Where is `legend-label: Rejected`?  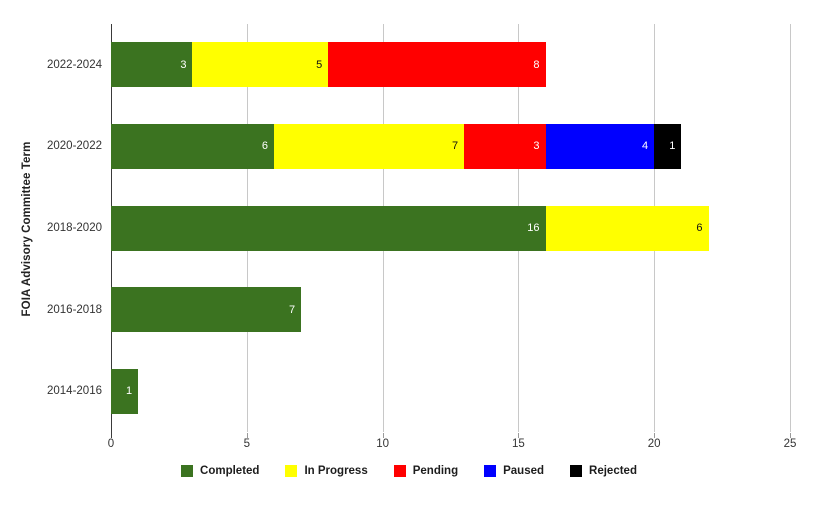 legend-label: Rejected is located at coordinates (613, 471).